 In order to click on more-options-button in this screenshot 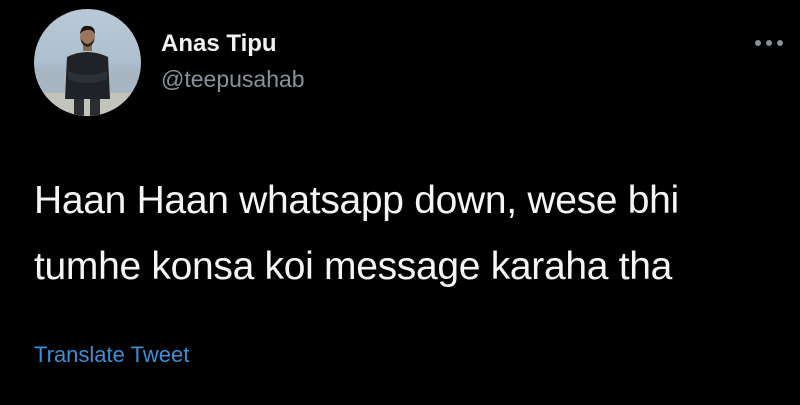, I will do `click(769, 43)`.